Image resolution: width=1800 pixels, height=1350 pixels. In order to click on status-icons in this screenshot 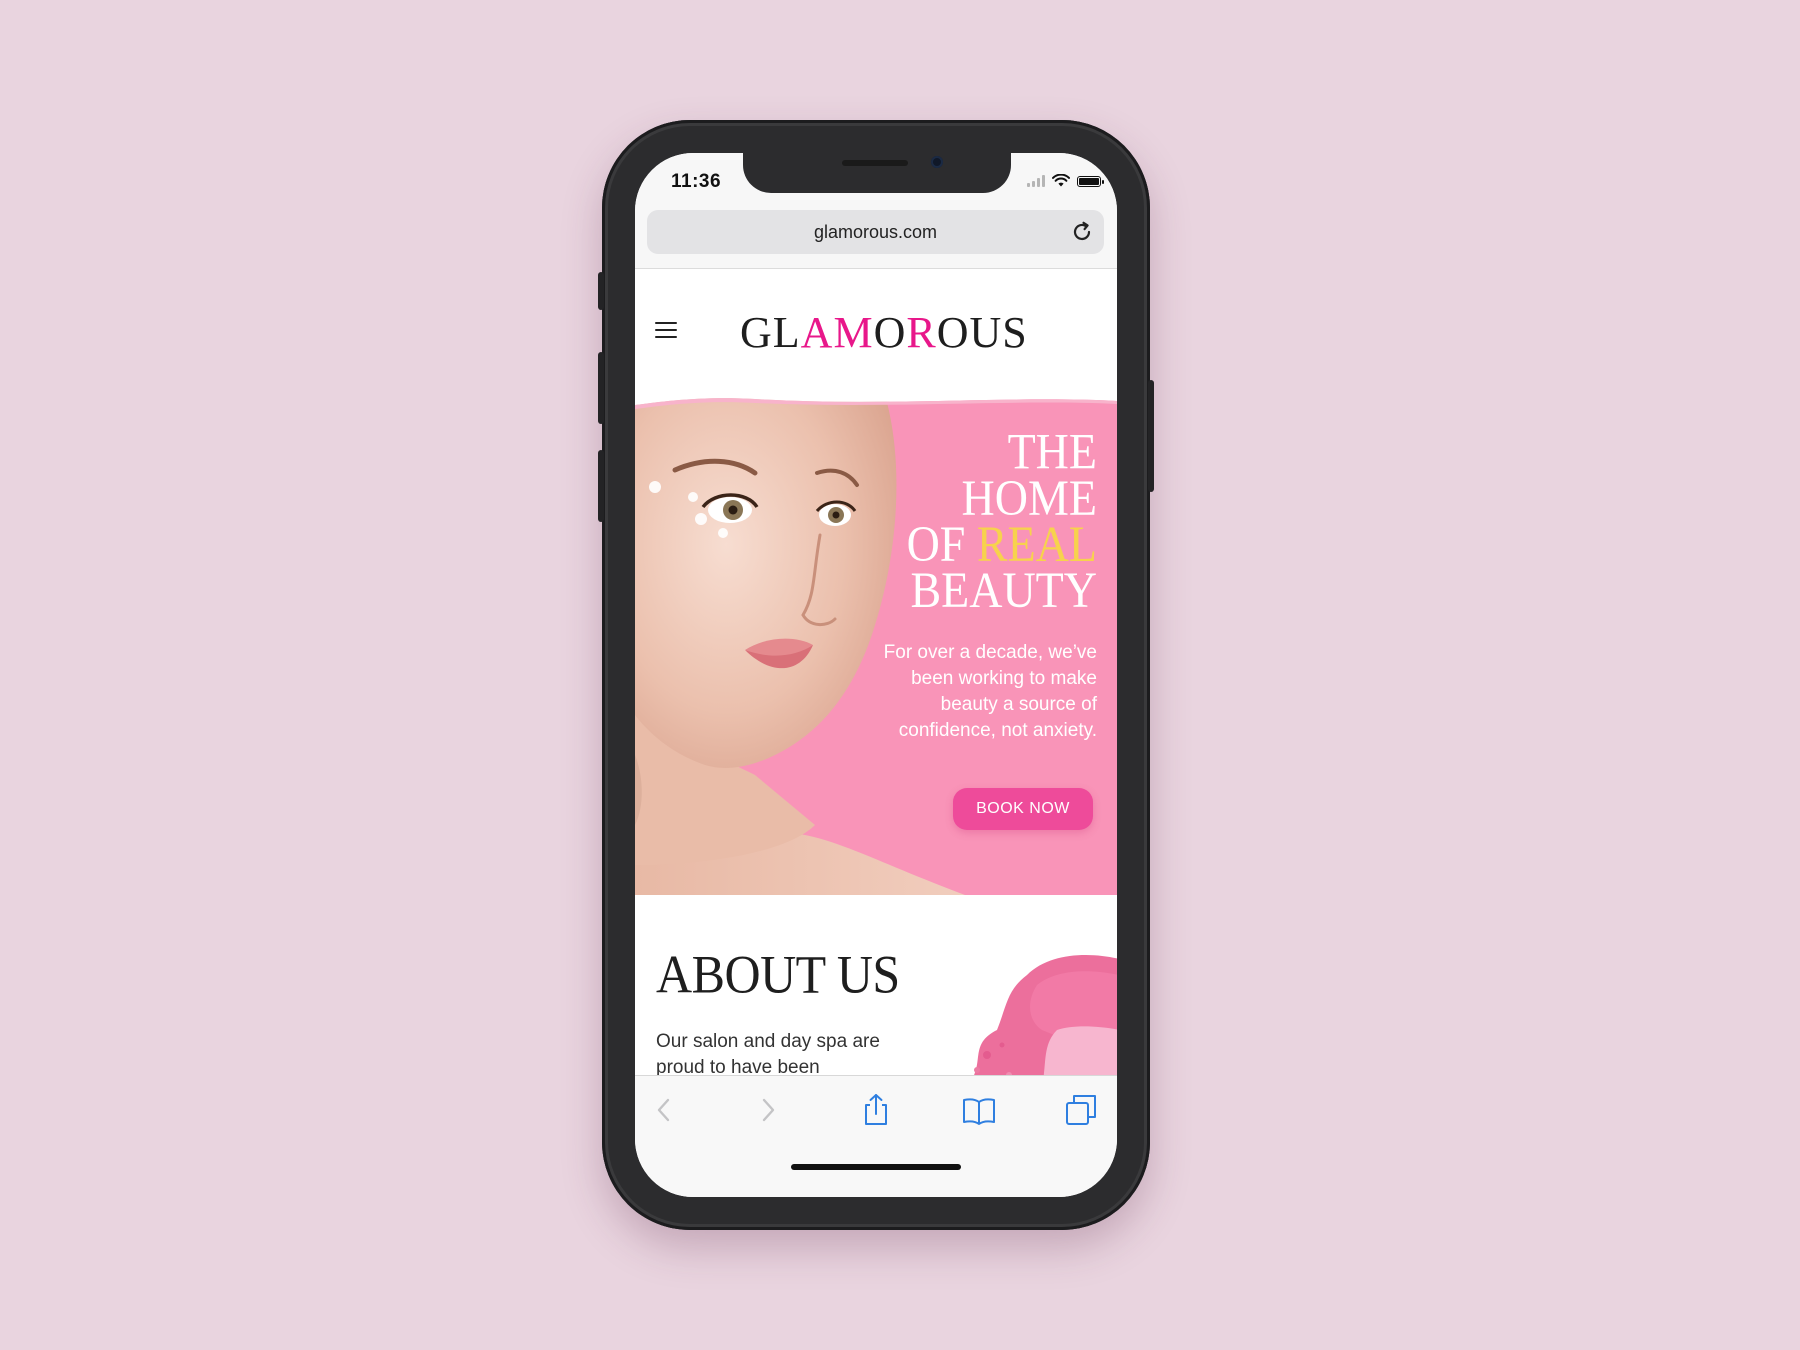, I will do `click(1065, 180)`.